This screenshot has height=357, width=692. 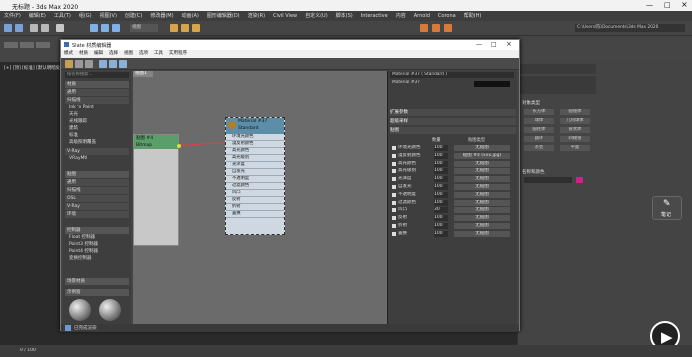 I want to click on layout-icon, so click(x=113, y=64).